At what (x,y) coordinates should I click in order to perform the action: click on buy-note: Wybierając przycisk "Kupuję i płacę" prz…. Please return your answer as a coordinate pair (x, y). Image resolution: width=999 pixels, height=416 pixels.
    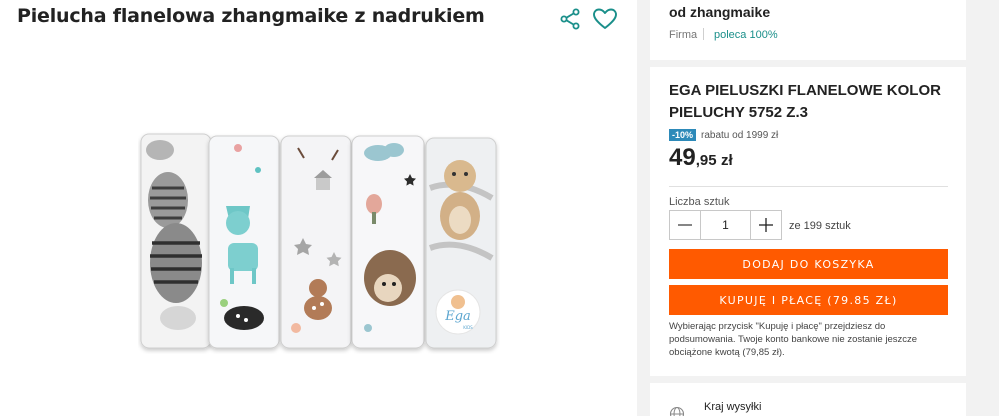
    Looking at the image, I should click on (793, 339).